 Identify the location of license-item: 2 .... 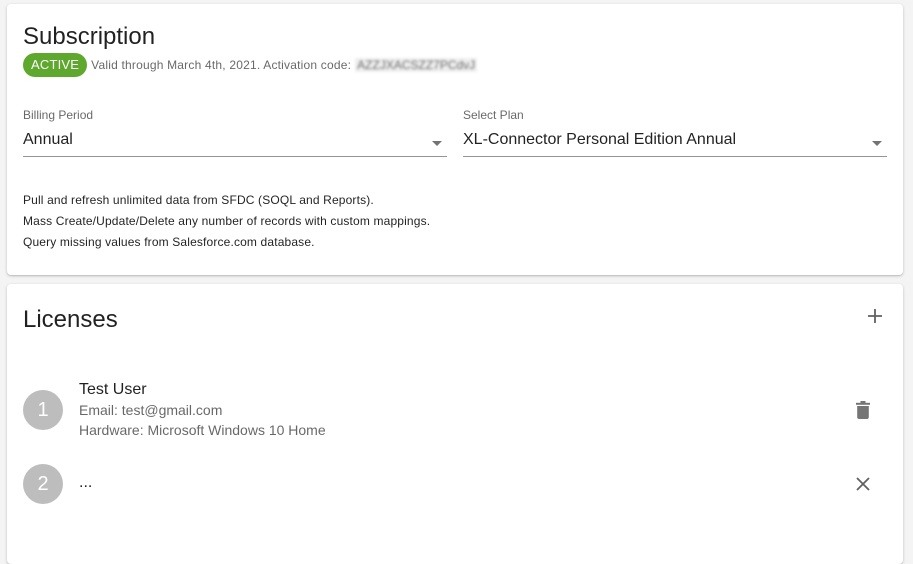
(455, 484).